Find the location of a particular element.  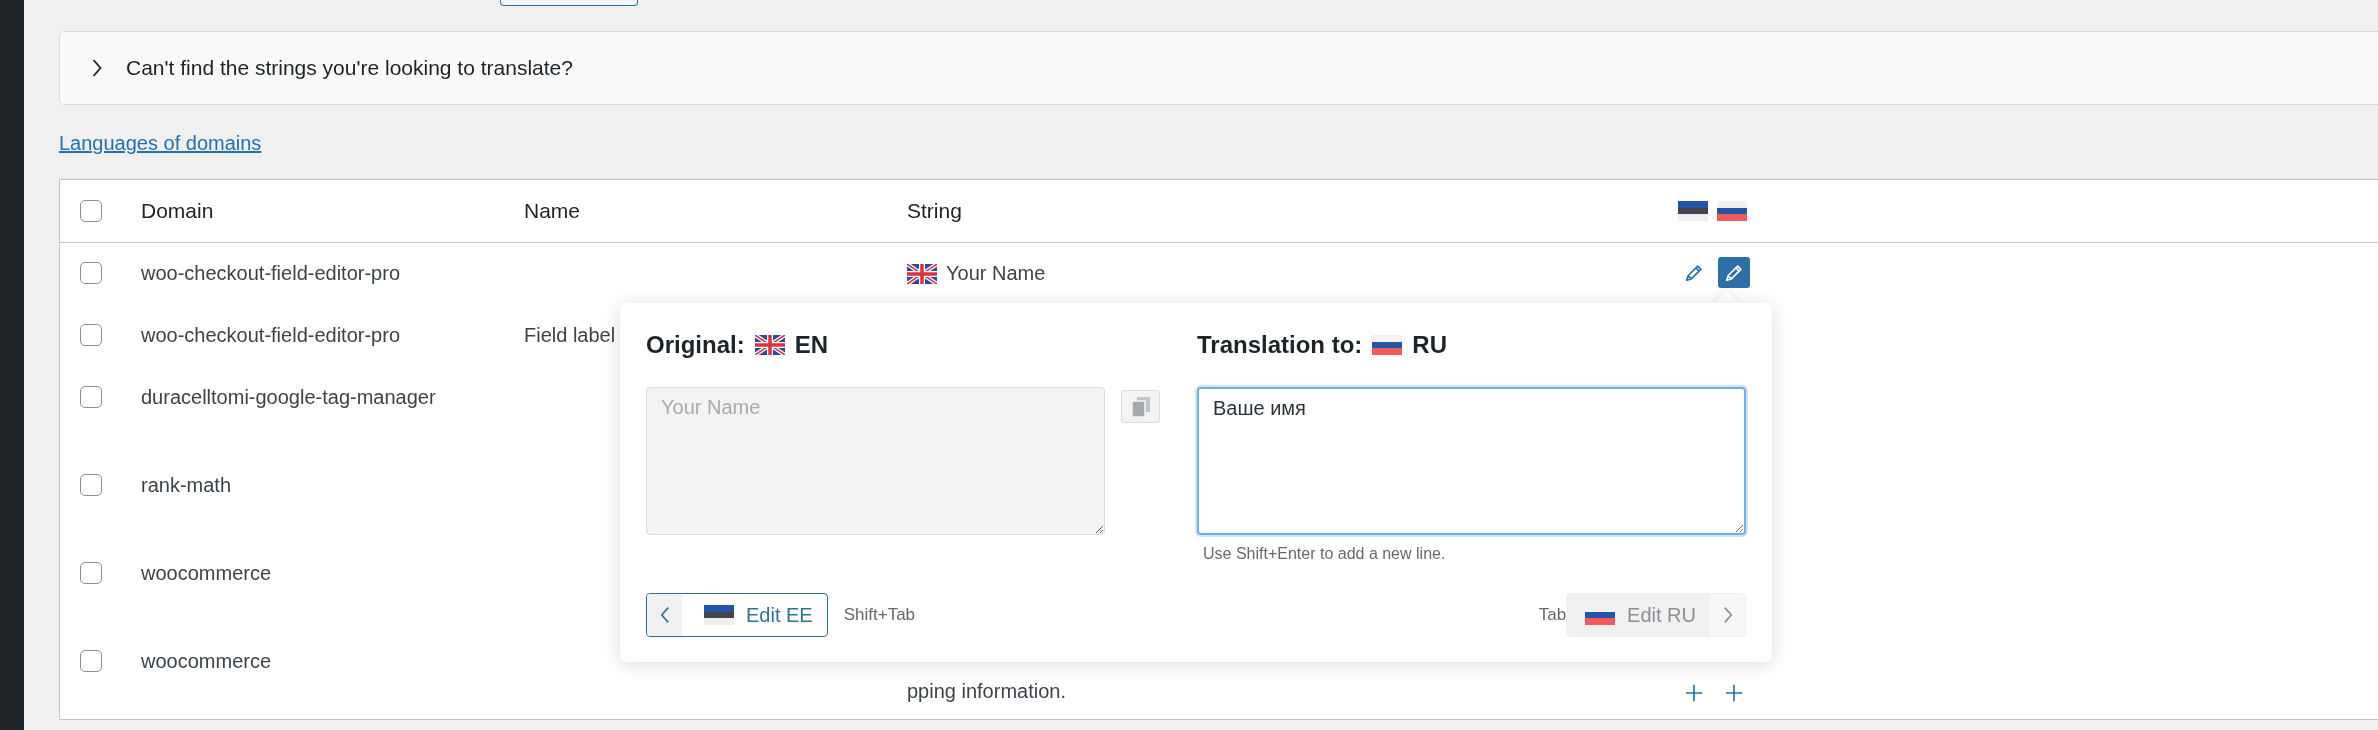

column-header: Domain is located at coordinates (178, 211).